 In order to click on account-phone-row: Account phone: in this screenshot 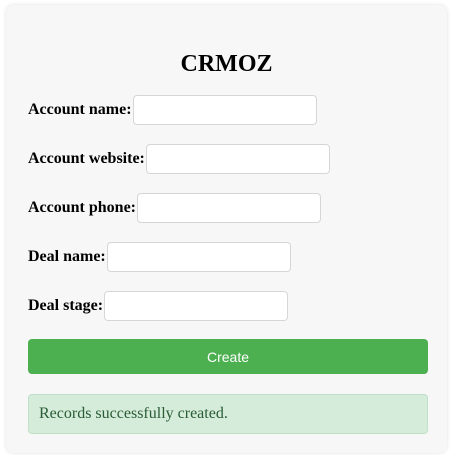, I will do `click(175, 208)`.